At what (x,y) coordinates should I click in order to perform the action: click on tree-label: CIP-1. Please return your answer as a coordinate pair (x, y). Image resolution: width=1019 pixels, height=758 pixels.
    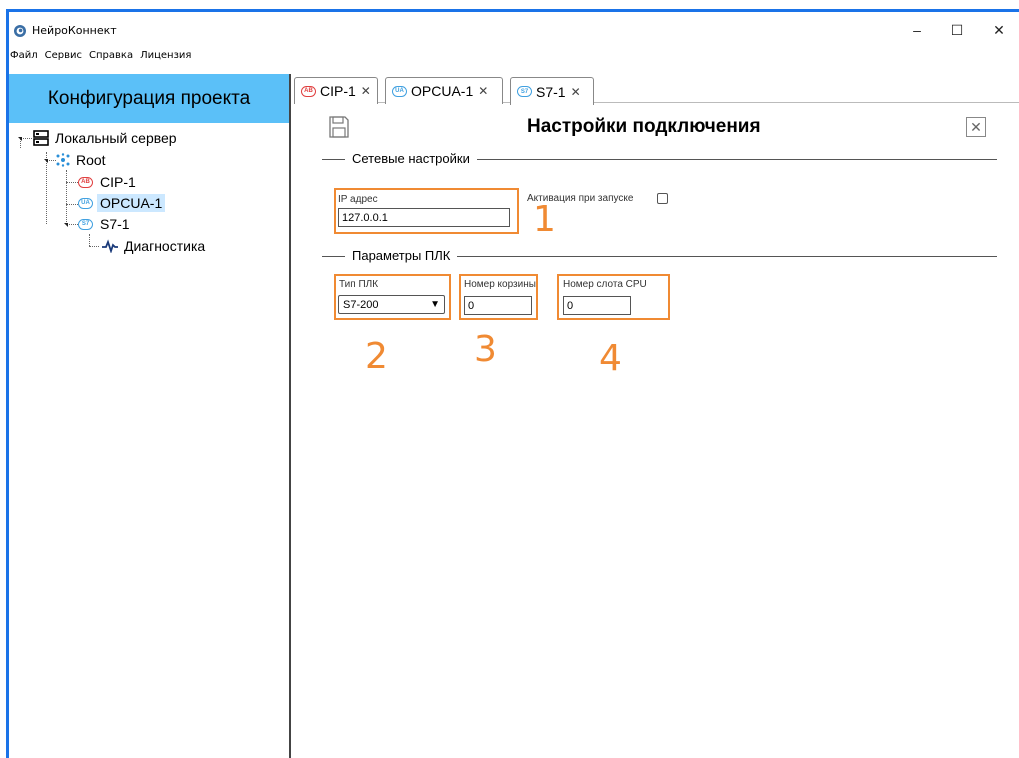
    Looking at the image, I should click on (118, 182).